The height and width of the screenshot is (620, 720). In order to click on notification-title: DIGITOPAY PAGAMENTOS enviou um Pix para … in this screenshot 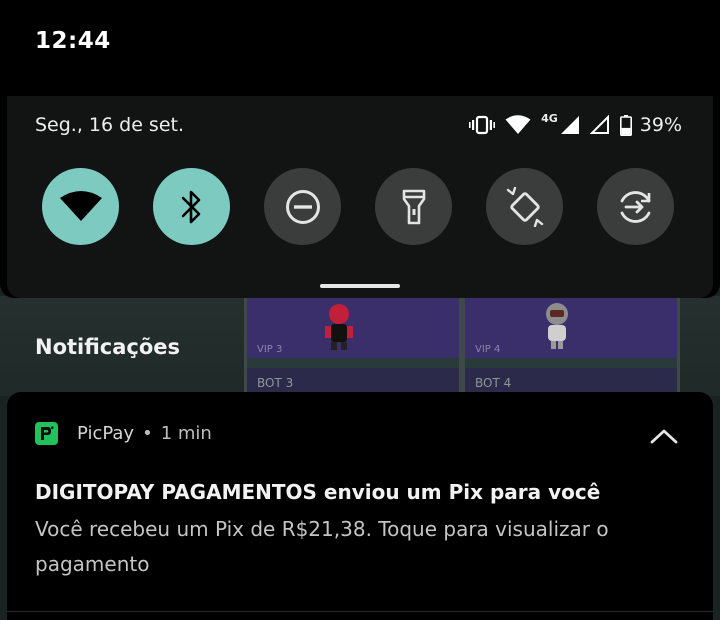, I will do `click(318, 492)`.